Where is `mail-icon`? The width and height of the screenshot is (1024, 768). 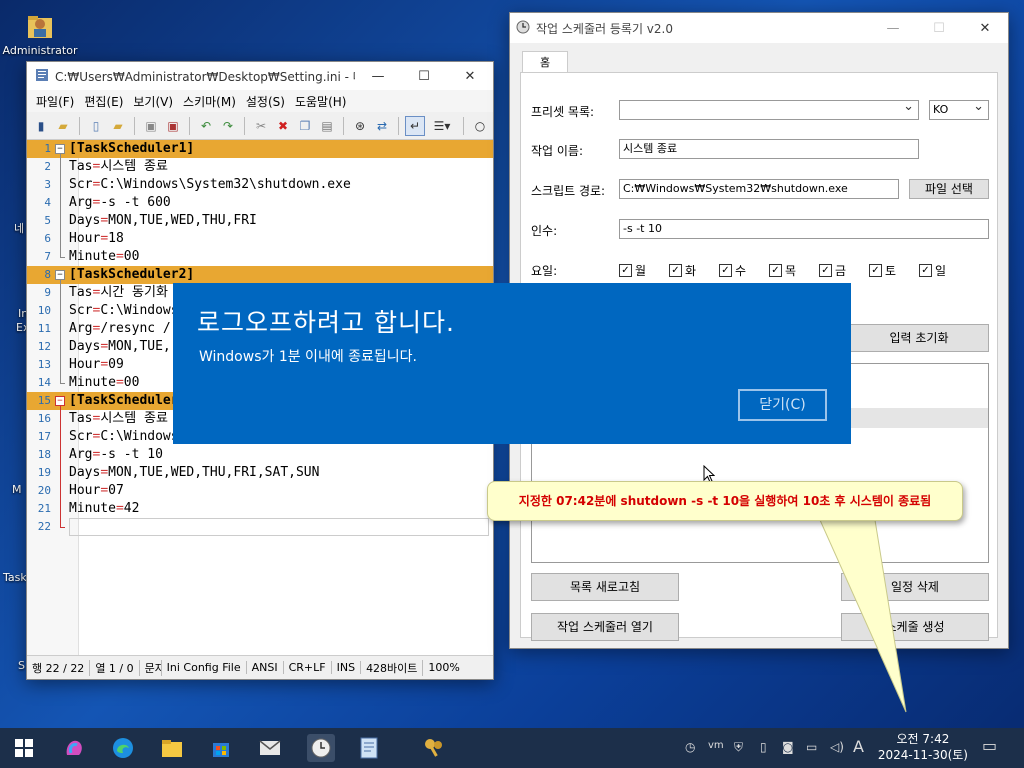
mail-icon is located at coordinates (270, 748).